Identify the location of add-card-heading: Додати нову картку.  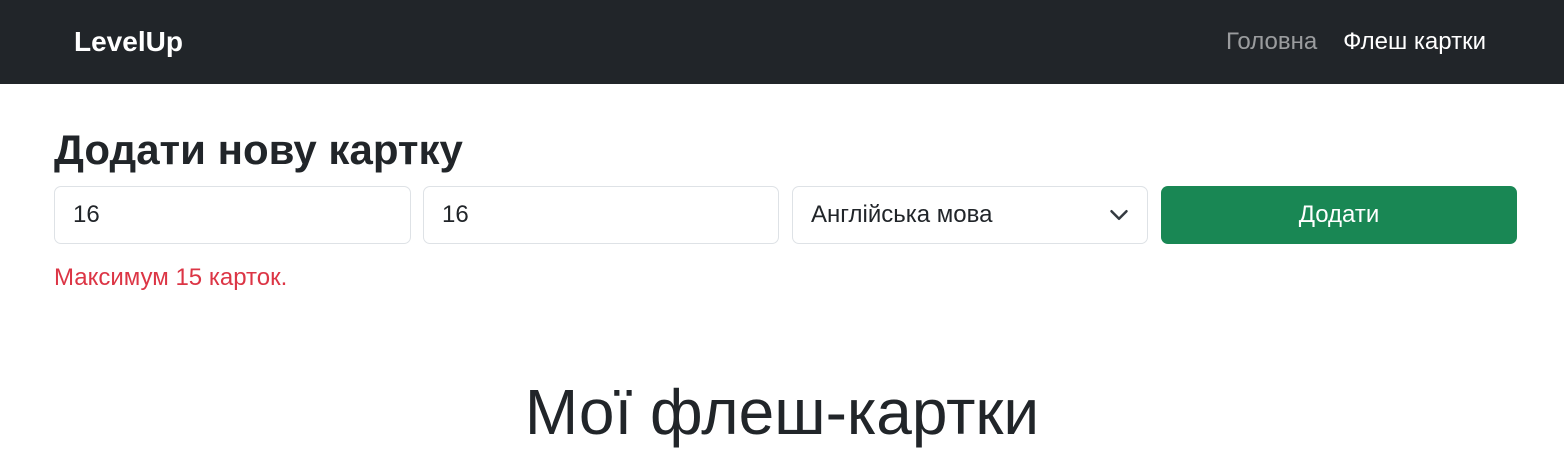
(258, 149).